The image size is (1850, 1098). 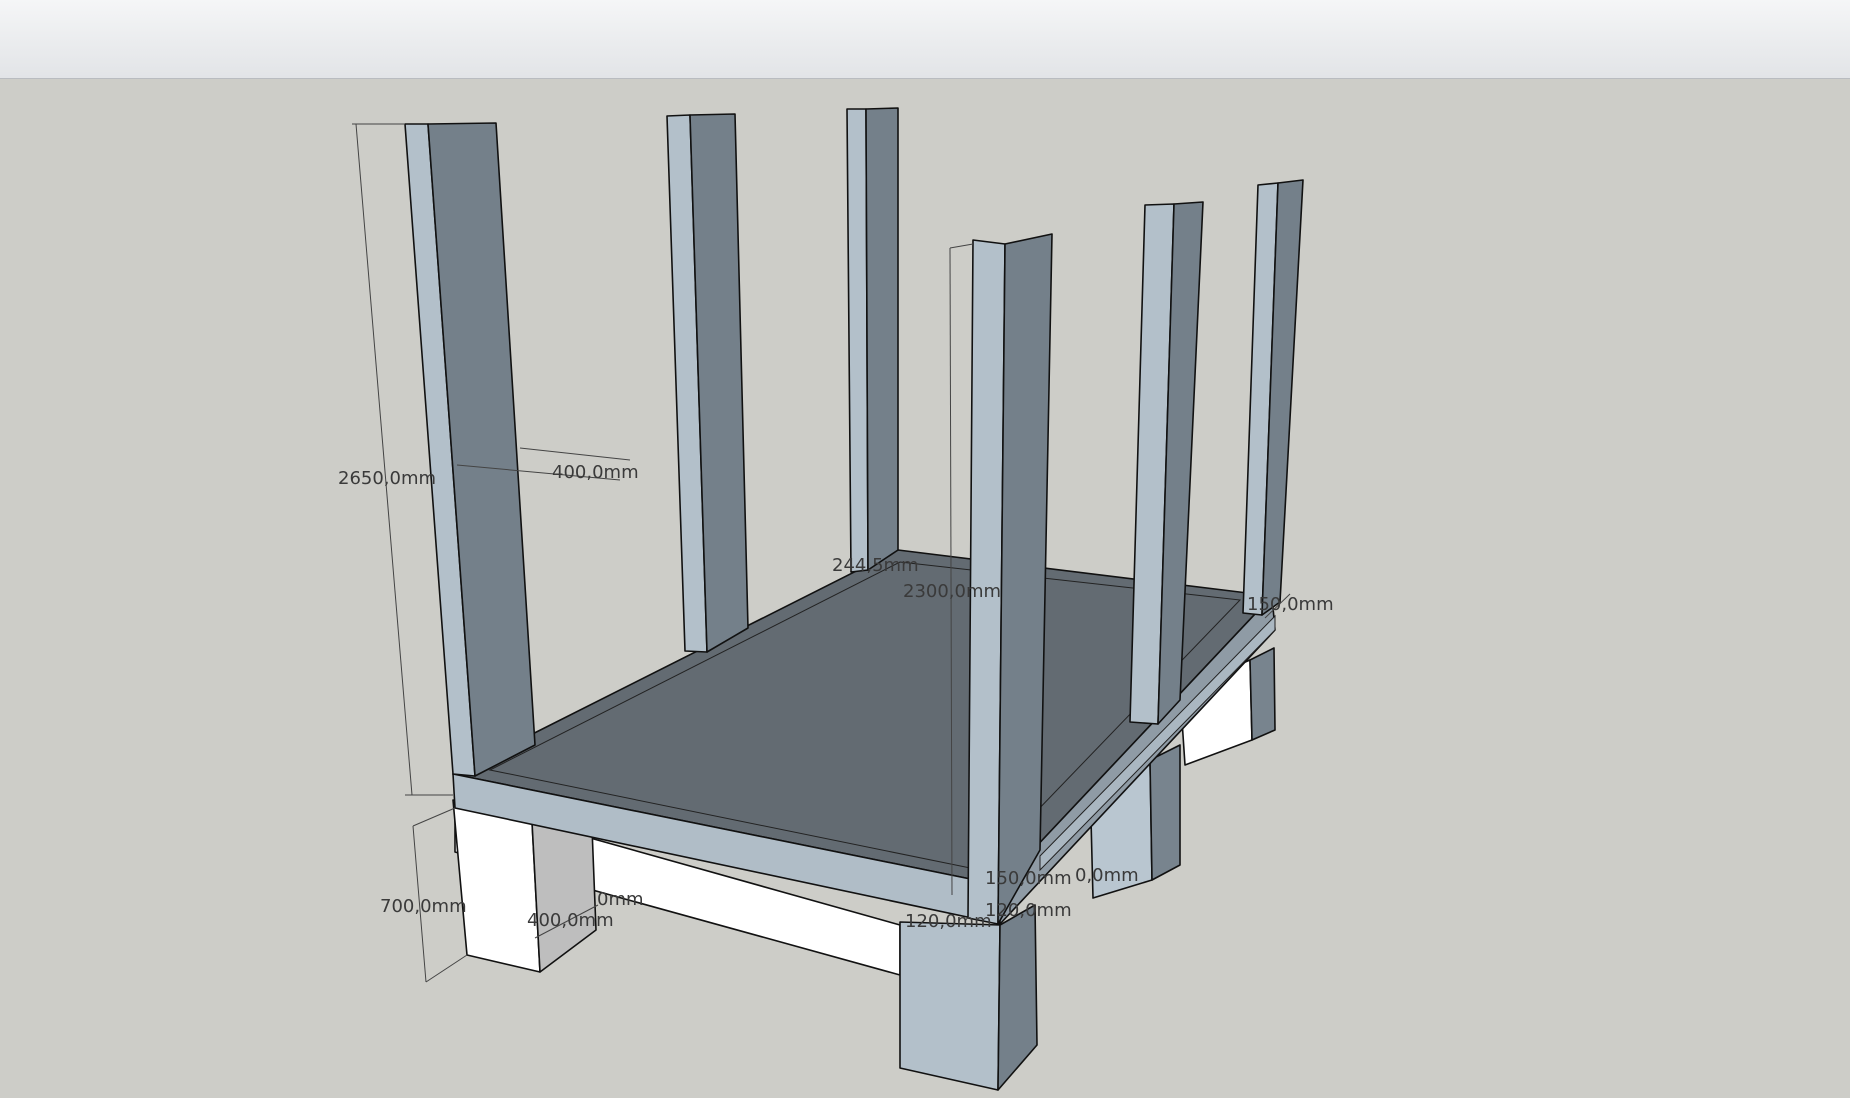 I want to click on toolbar-area, so click(x=925, y=39).